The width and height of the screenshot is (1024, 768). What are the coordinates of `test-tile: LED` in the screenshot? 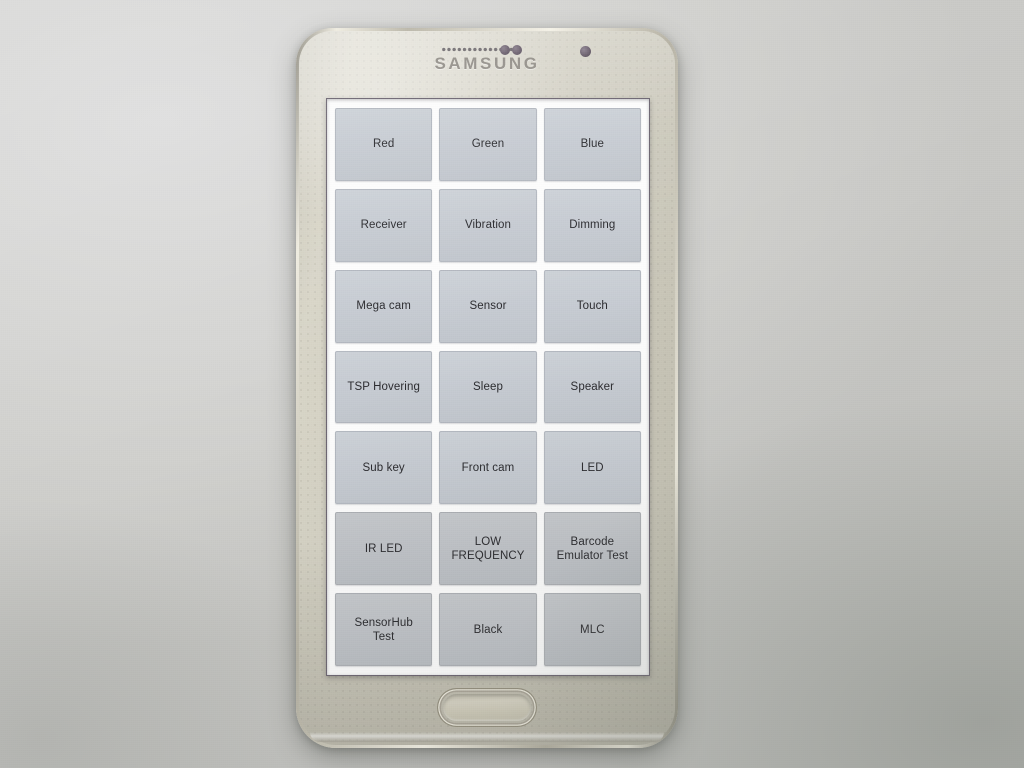 It's located at (592, 468).